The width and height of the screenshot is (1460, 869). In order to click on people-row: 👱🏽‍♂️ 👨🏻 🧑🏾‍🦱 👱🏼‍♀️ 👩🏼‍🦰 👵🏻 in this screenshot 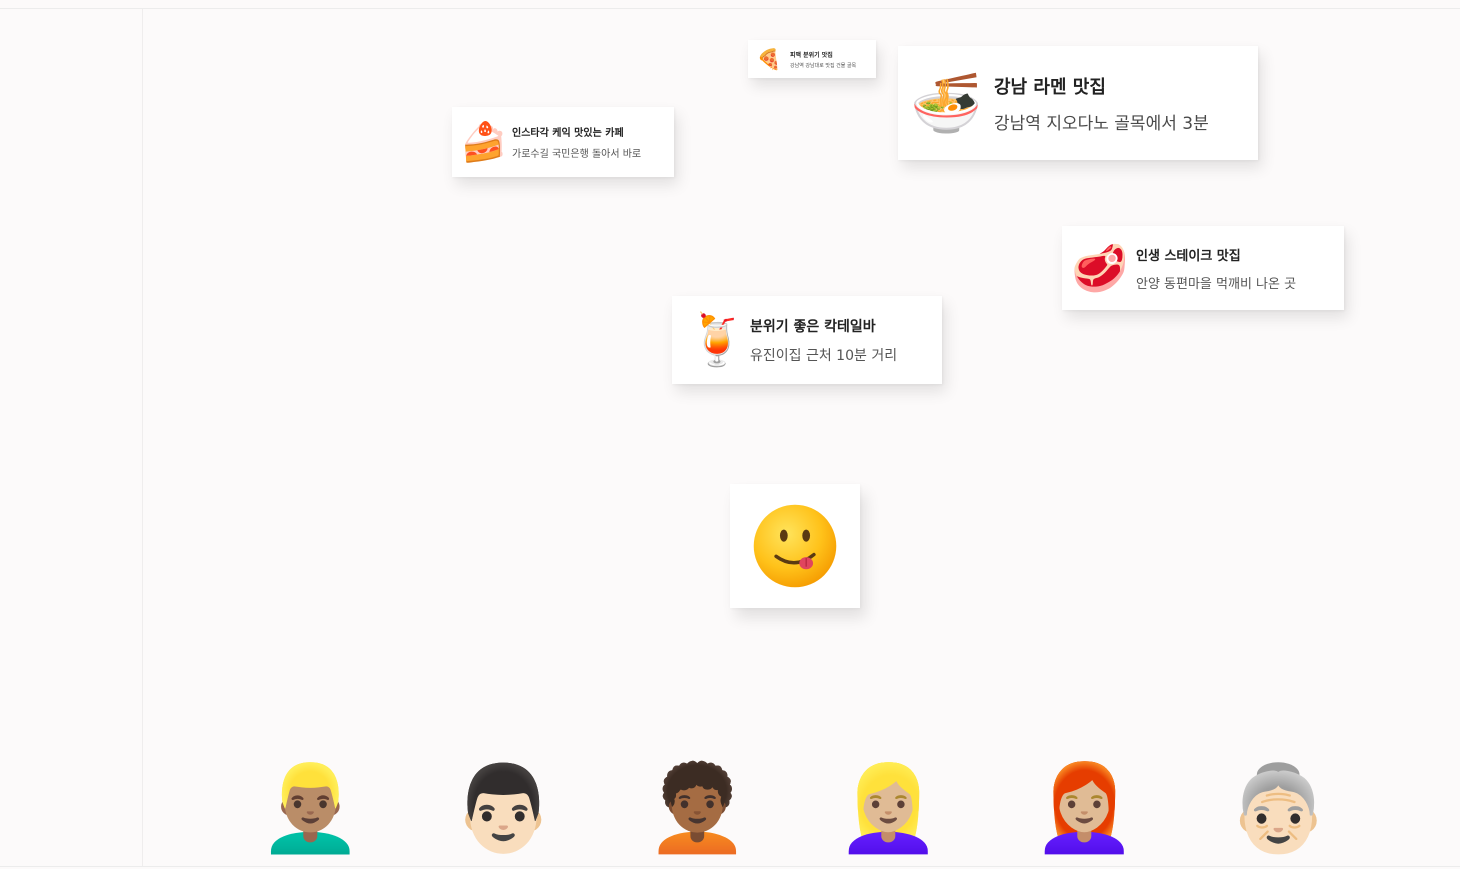, I will do `click(730, 811)`.